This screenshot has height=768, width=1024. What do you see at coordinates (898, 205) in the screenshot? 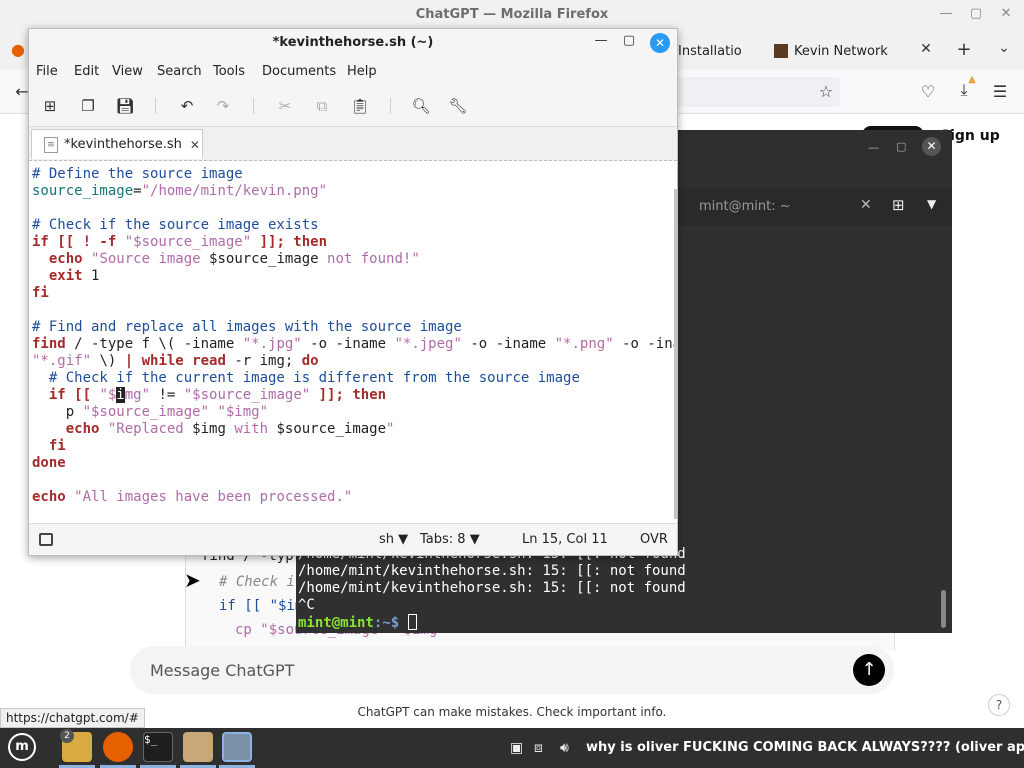
I see `terminal-new-tab-icon: ⊞` at bounding box center [898, 205].